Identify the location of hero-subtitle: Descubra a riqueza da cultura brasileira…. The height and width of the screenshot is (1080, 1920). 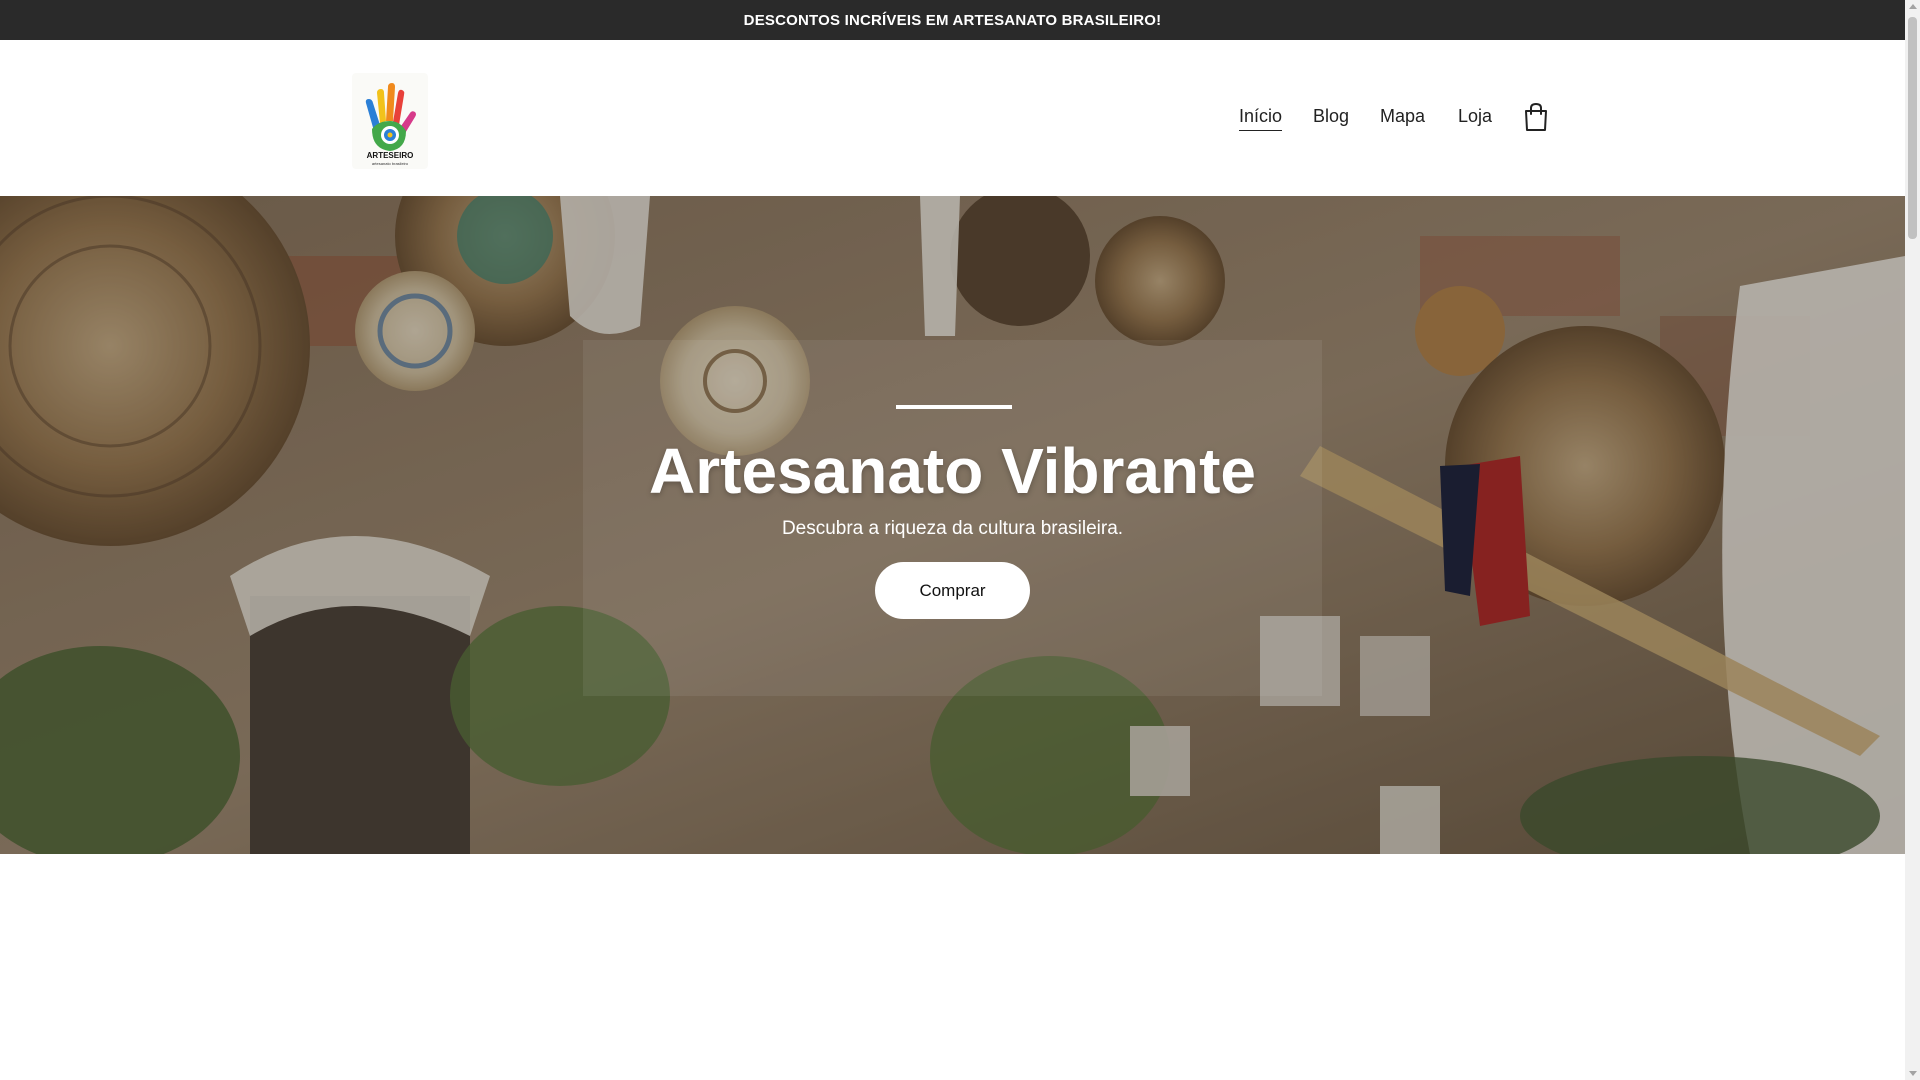
(952, 528).